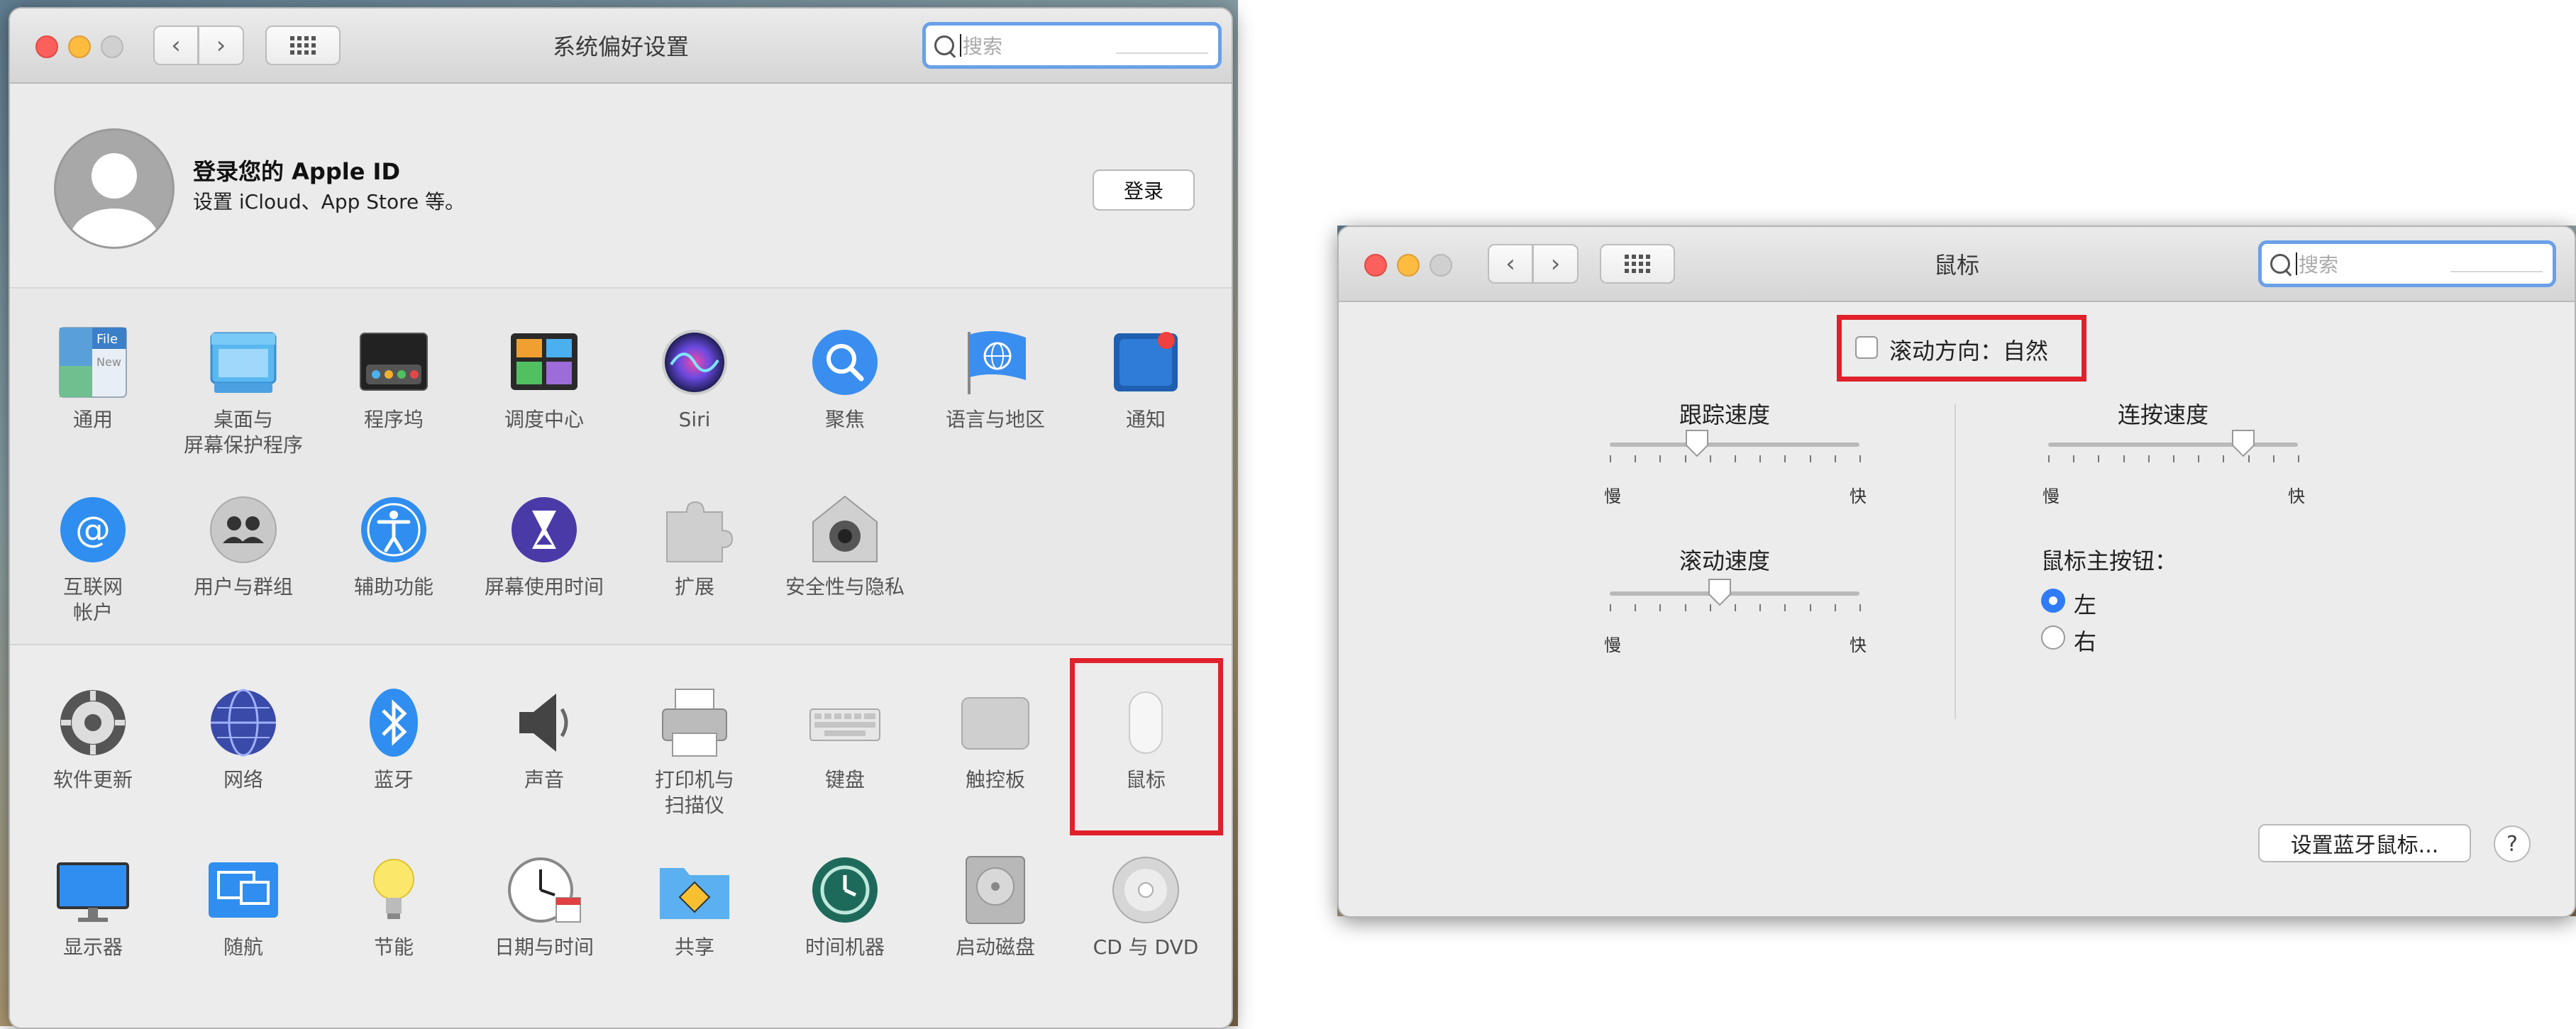 This screenshot has width=2576, height=1029. What do you see at coordinates (544, 739) in the screenshot?
I see `pane-sound: 声音` at bounding box center [544, 739].